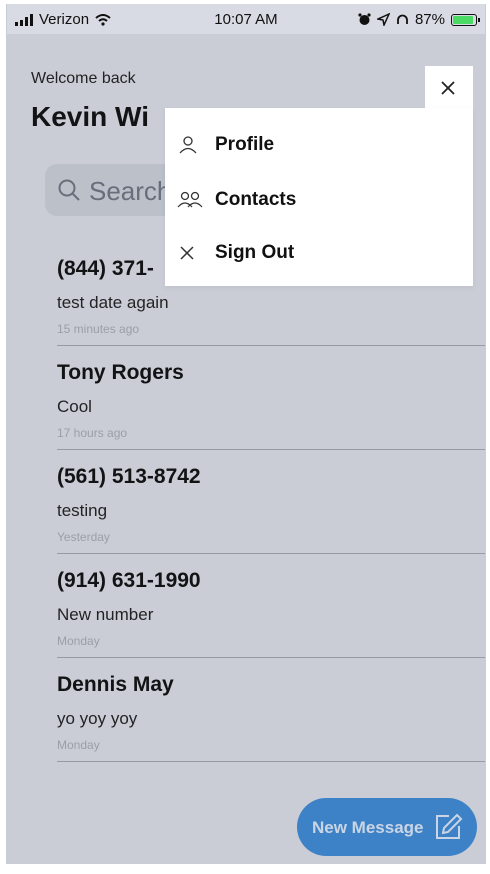 The image size is (490, 874). I want to click on menu-item-sign-out: Sign Out, so click(319, 253).